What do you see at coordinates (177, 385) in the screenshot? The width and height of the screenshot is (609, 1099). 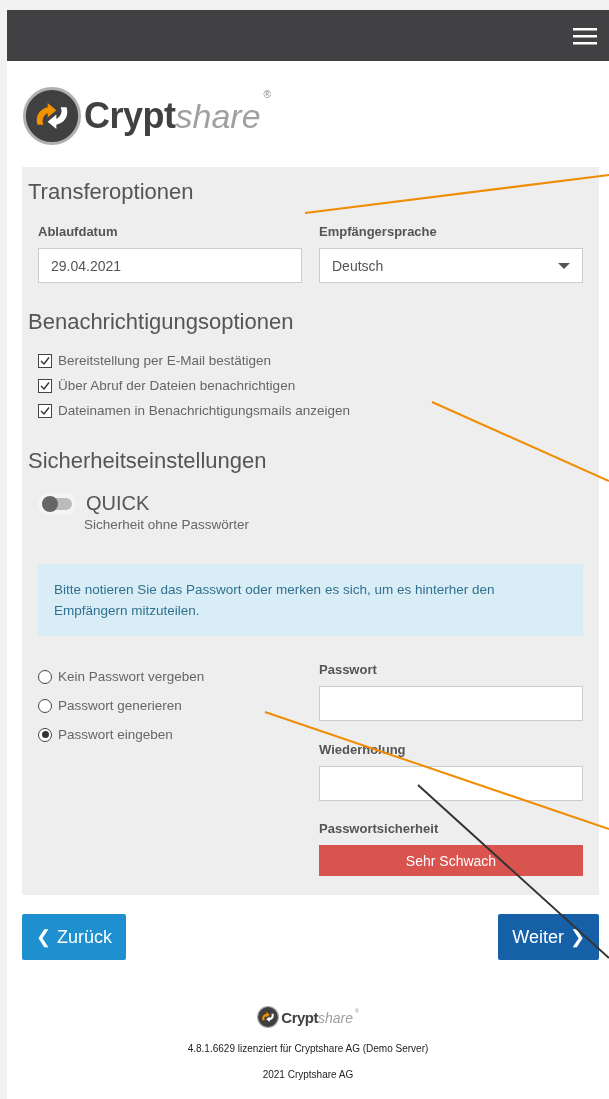 I see `checkbox-label: Über Abruf der Dateien benachrichtigen` at bounding box center [177, 385].